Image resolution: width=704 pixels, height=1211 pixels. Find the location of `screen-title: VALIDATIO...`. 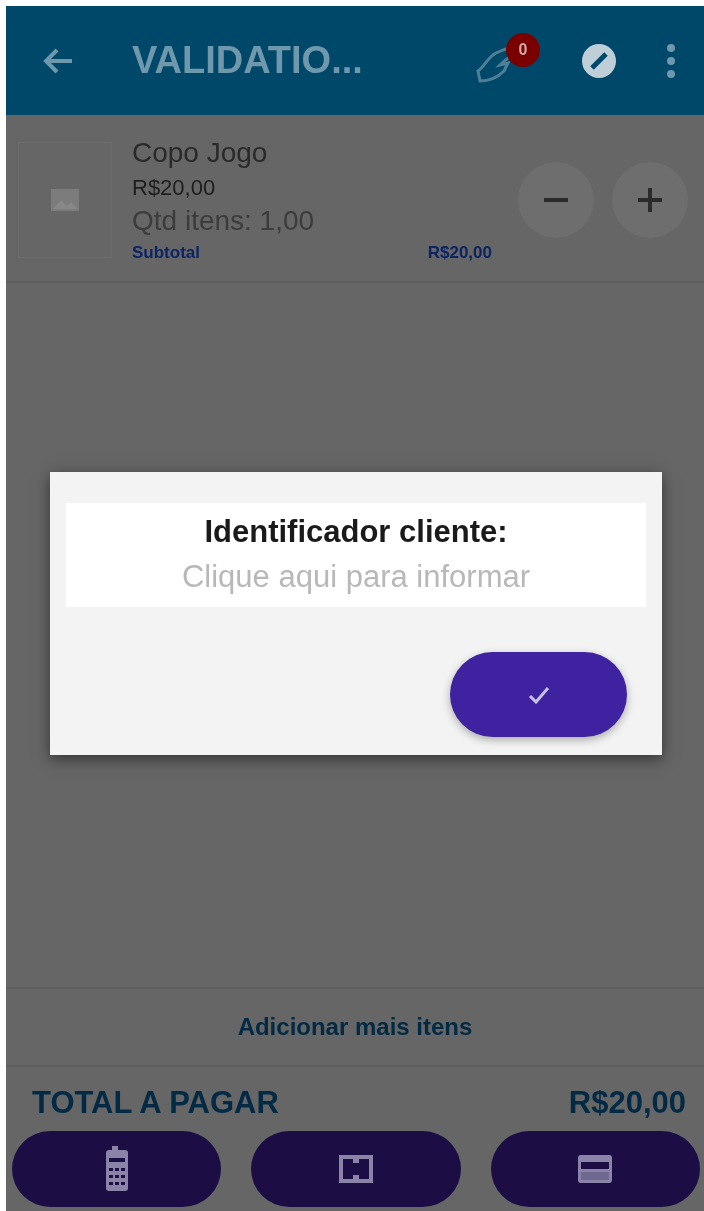

screen-title: VALIDATIO... is located at coordinates (248, 60).